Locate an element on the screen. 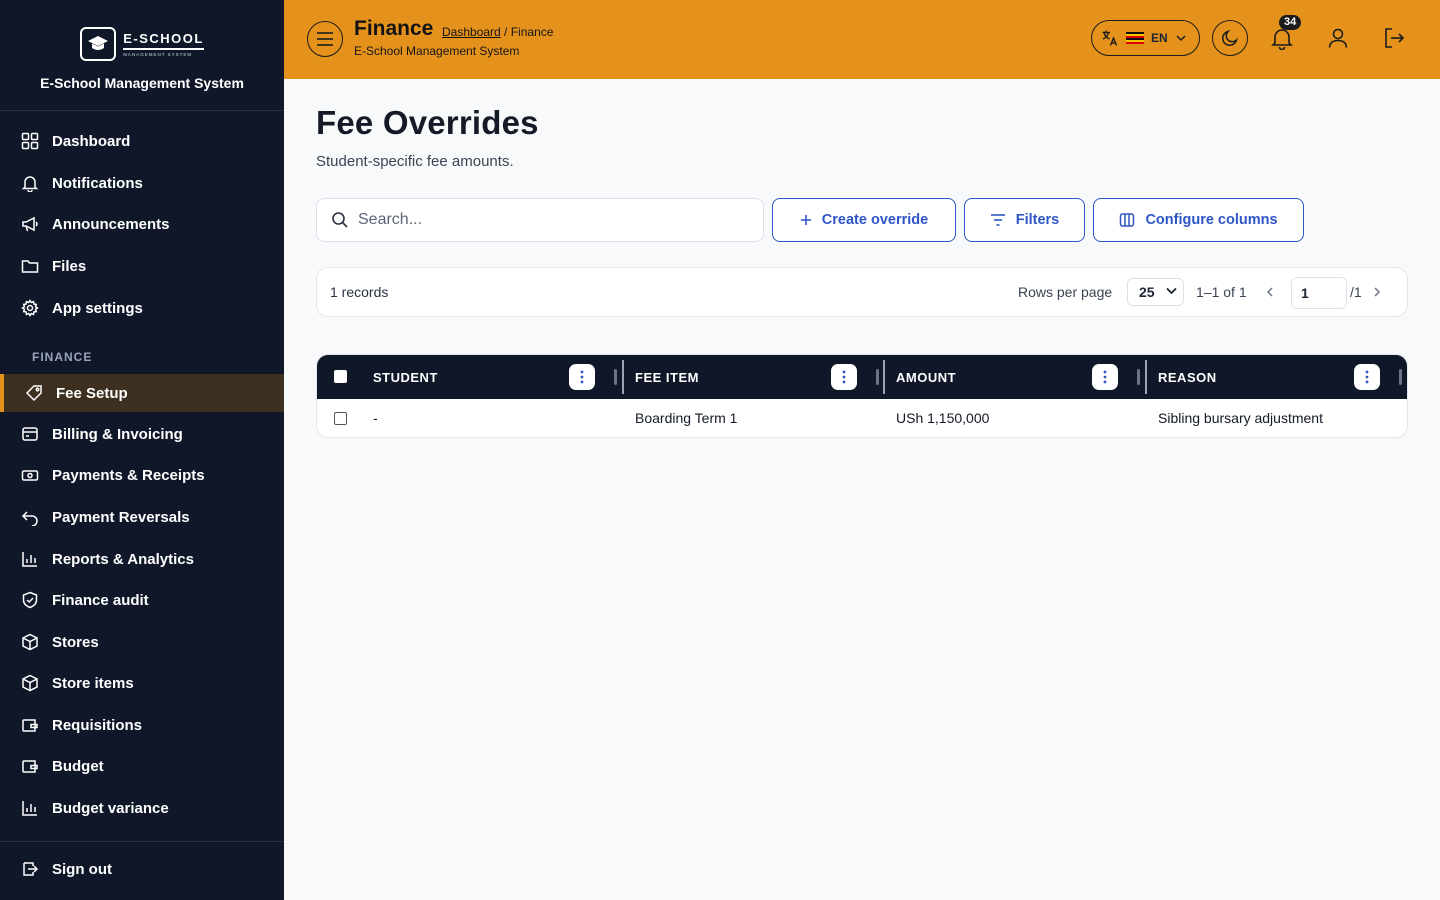 The width and height of the screenshot is (1440, 900). row-checkbox is located at coordinates (340, 418).